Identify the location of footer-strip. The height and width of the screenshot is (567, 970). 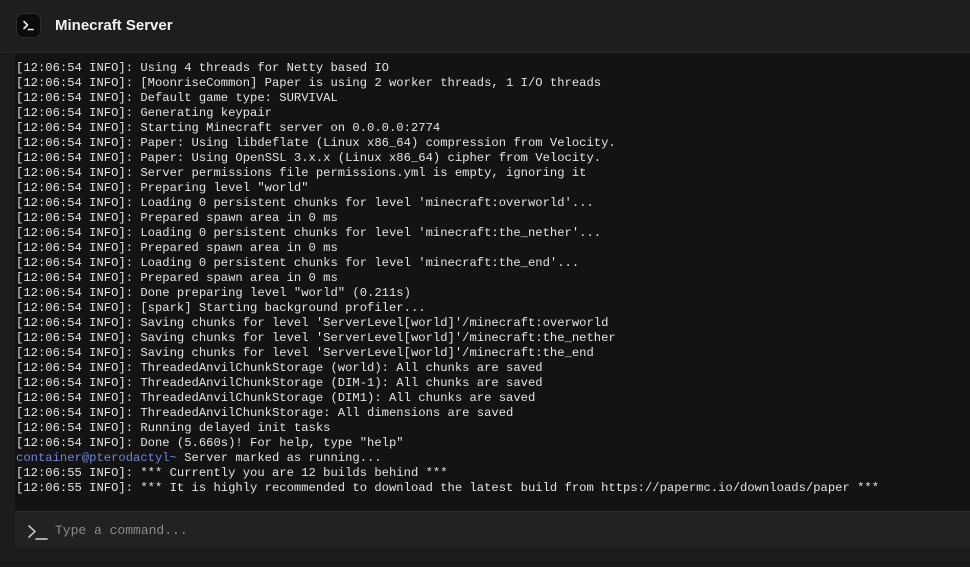
(485, 564).